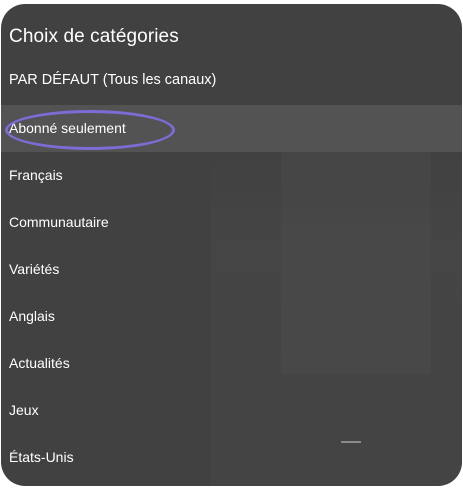 The height and width of the screenshot is (489, 463). What do you see at coordinates (231, 269) in the screenshot?
I see `menu-item-varietes: Variétés` at bounding box center [231, 269].